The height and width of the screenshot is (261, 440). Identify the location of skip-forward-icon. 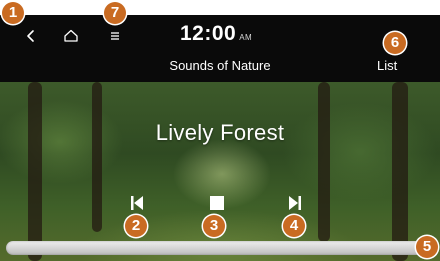
(295, 203).